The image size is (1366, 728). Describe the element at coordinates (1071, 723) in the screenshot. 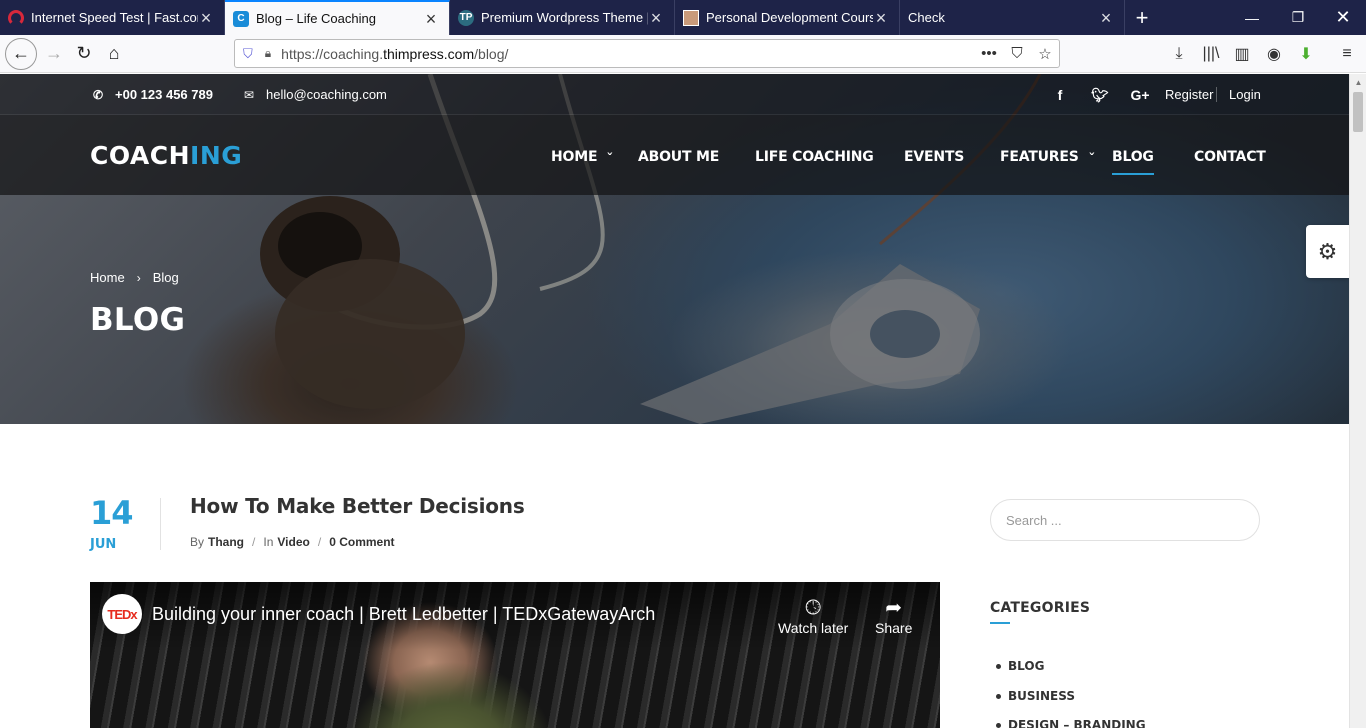

I see `category-item-design-branding: DESIGN – BRANDING` at that location.